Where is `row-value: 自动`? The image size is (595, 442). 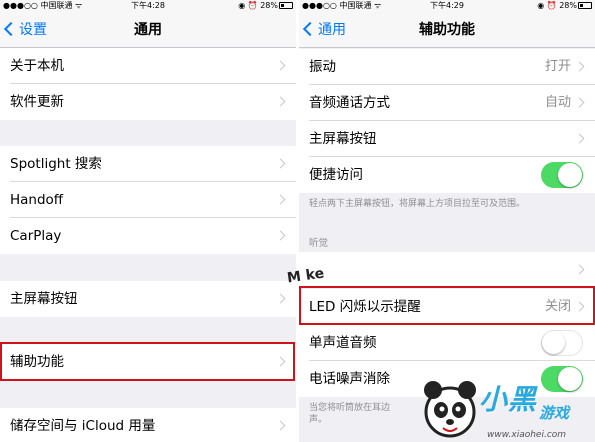 row-value: 自动 is located at coordinates (557, 102).